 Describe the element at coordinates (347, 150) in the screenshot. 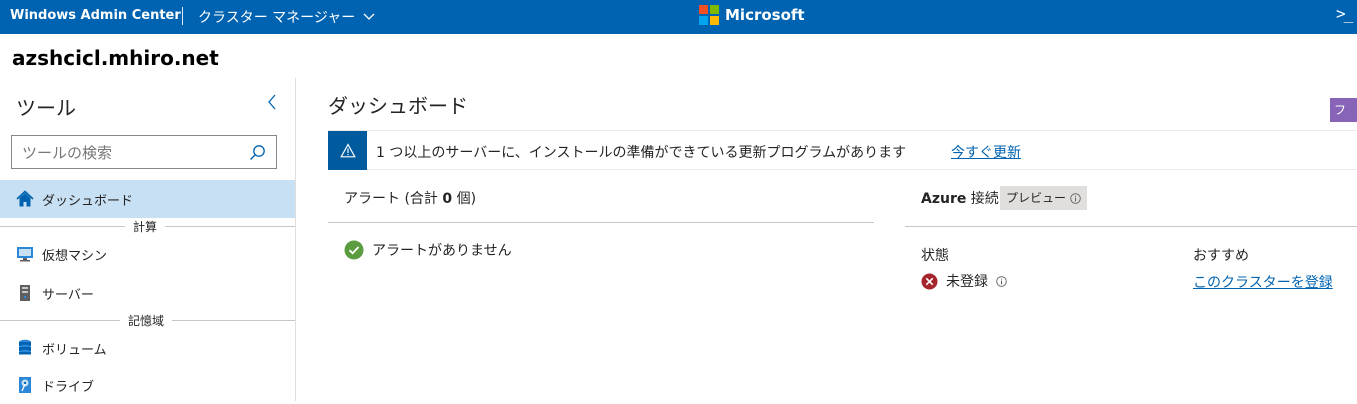

I see `warning-icon` at that location.